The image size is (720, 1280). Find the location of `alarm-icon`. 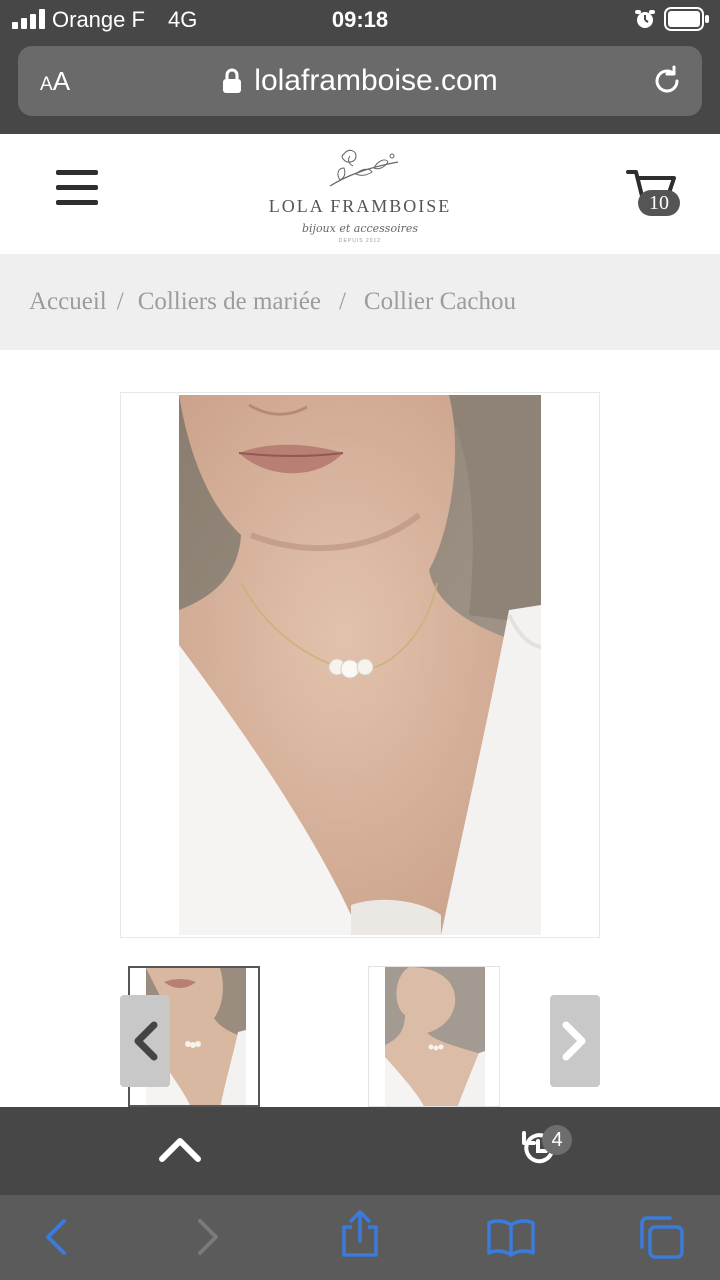

alarm-icon is located at coordinates (645, 19).